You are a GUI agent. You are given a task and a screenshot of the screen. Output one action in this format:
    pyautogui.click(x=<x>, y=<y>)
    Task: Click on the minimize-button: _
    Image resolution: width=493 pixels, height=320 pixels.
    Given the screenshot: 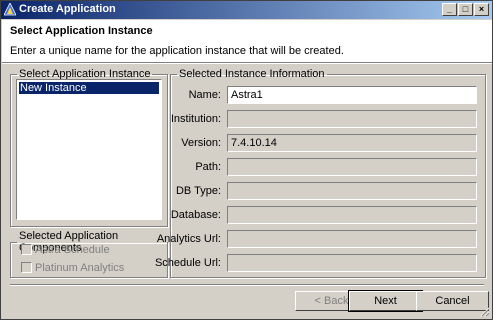 What is the action you would take?
    pyautogui.click(x=449, y=9)
    